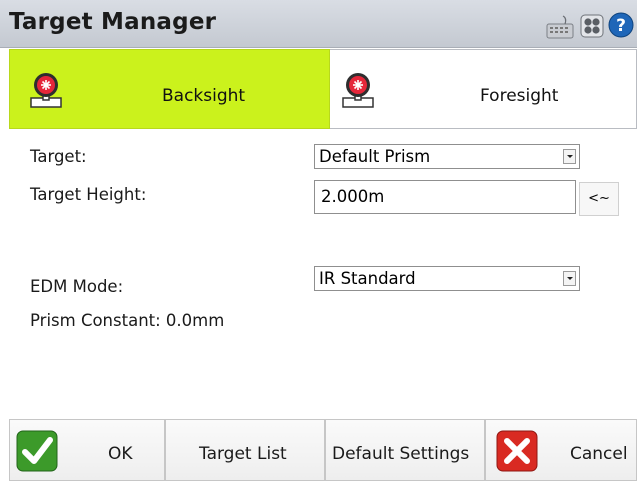 The height and width of the screenshot is (481, 637). What do you see at coordinates (318, 24) in the screenshot?
I see `title-bar: Target Manager ?` at bounding box center [318, 24].